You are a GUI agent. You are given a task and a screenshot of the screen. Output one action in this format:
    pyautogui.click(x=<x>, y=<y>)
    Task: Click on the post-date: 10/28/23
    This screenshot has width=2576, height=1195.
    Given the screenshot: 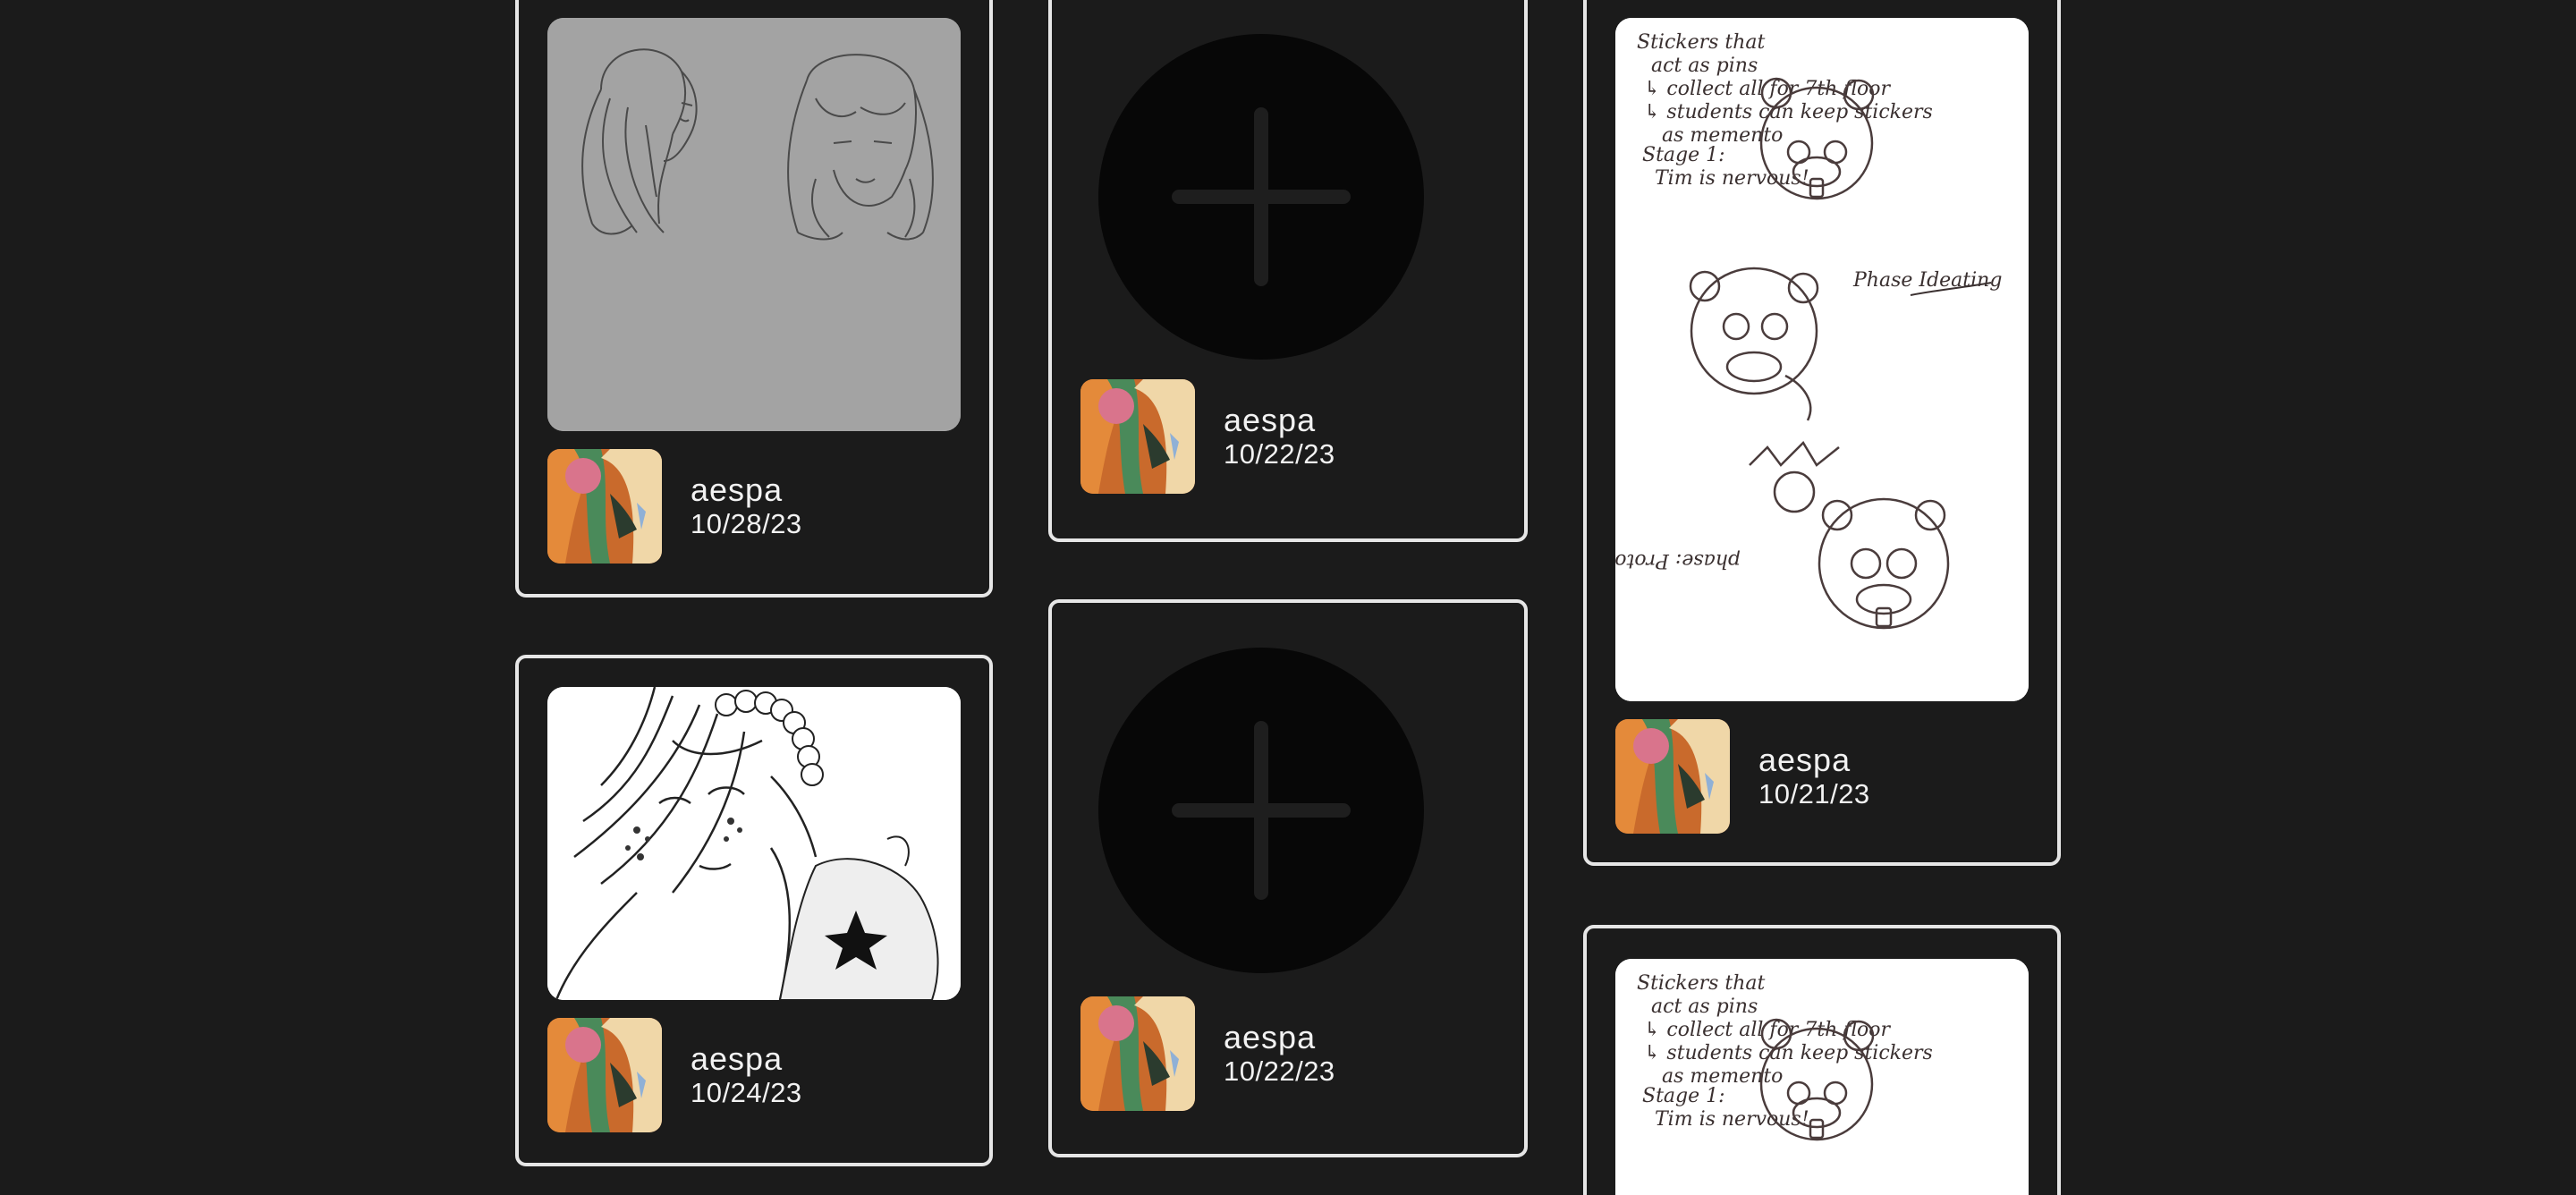 What is the action you would take?
    pyautogui.click(x=746, y=523)
    